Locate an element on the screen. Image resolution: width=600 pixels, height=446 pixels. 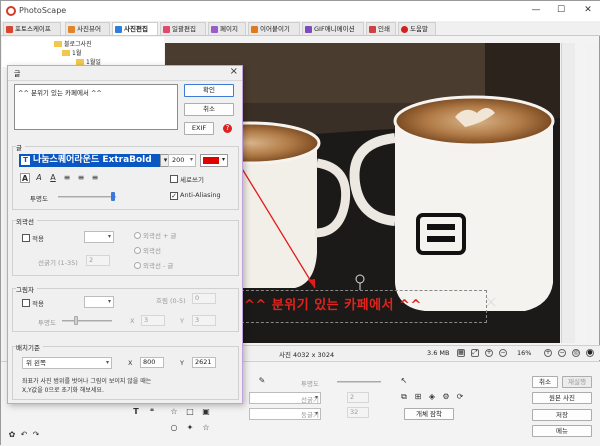
tab-editor: 사진편집 is located at coordinates (135, 28).